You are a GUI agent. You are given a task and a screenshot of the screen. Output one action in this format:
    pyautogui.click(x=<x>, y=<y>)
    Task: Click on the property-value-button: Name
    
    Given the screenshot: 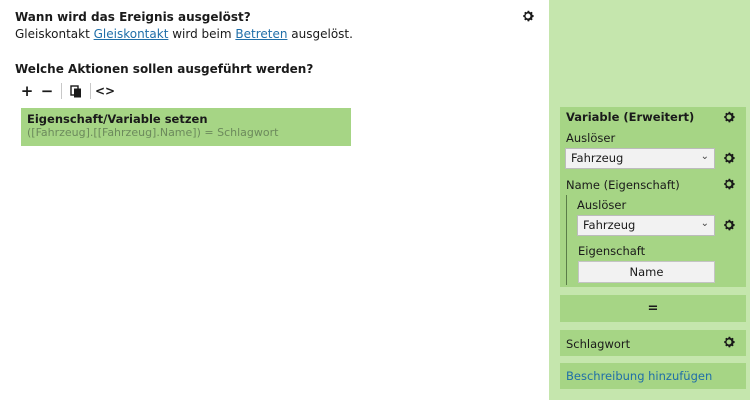 What is the action you would take?
    pyautogui.click(x=646, y=272)
    